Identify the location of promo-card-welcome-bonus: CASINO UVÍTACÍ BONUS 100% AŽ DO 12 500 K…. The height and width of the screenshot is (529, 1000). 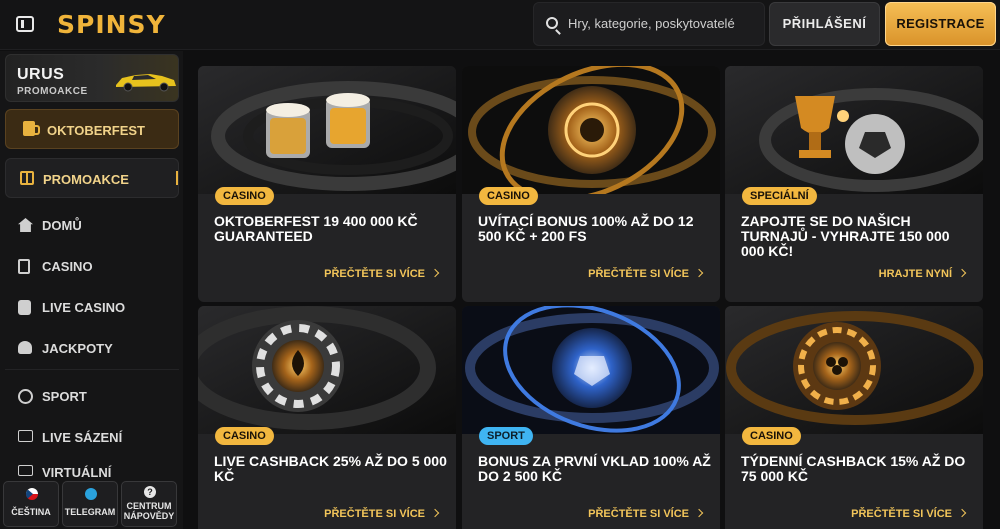
(591, 184).